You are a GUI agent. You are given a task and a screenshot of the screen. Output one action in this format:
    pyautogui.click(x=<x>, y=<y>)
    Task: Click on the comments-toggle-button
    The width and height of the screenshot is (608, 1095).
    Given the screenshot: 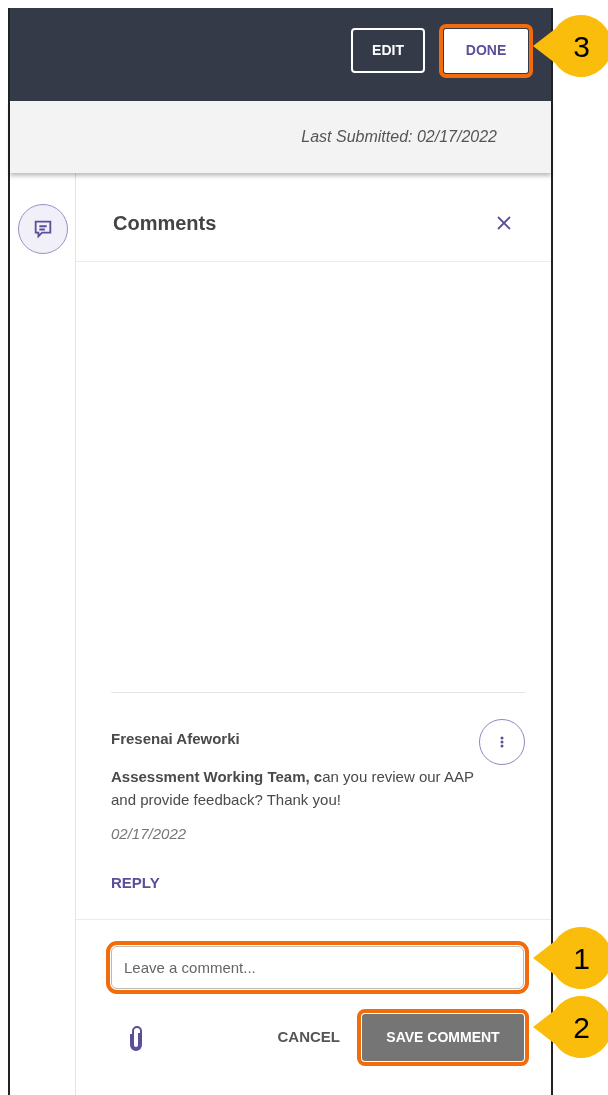 What is the action you would take?
    pyautogui.click(x=42, y=229)
    